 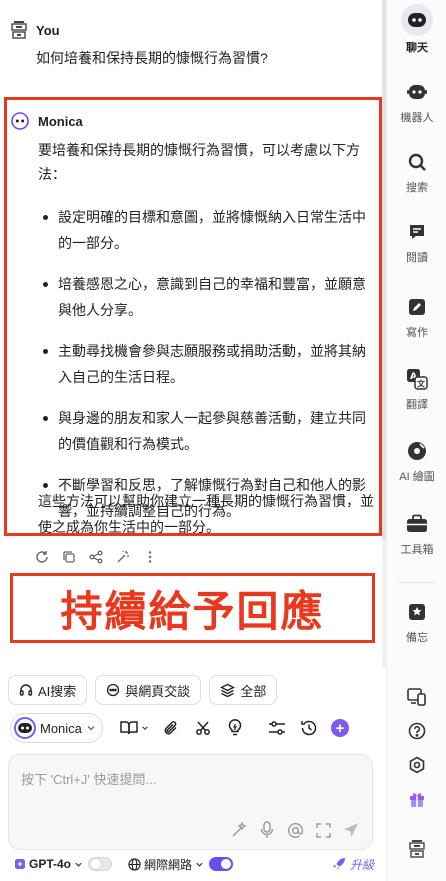 What do you see at coordinates (191, 789) in the screenshot?
I see `prompt-input` at bounding box center [191, 789].